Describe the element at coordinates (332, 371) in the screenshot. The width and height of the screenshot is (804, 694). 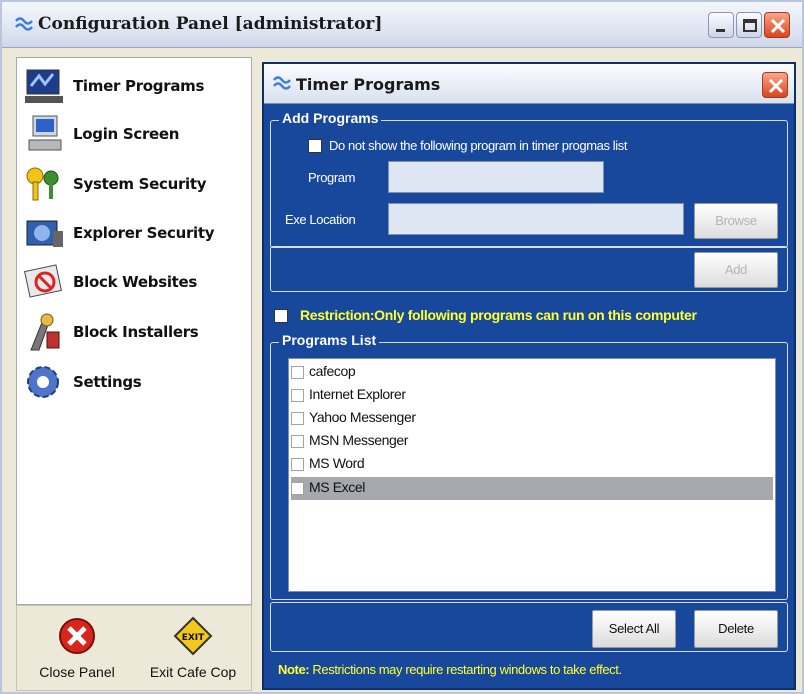
I see `list-item-label: cafecop` at that location.